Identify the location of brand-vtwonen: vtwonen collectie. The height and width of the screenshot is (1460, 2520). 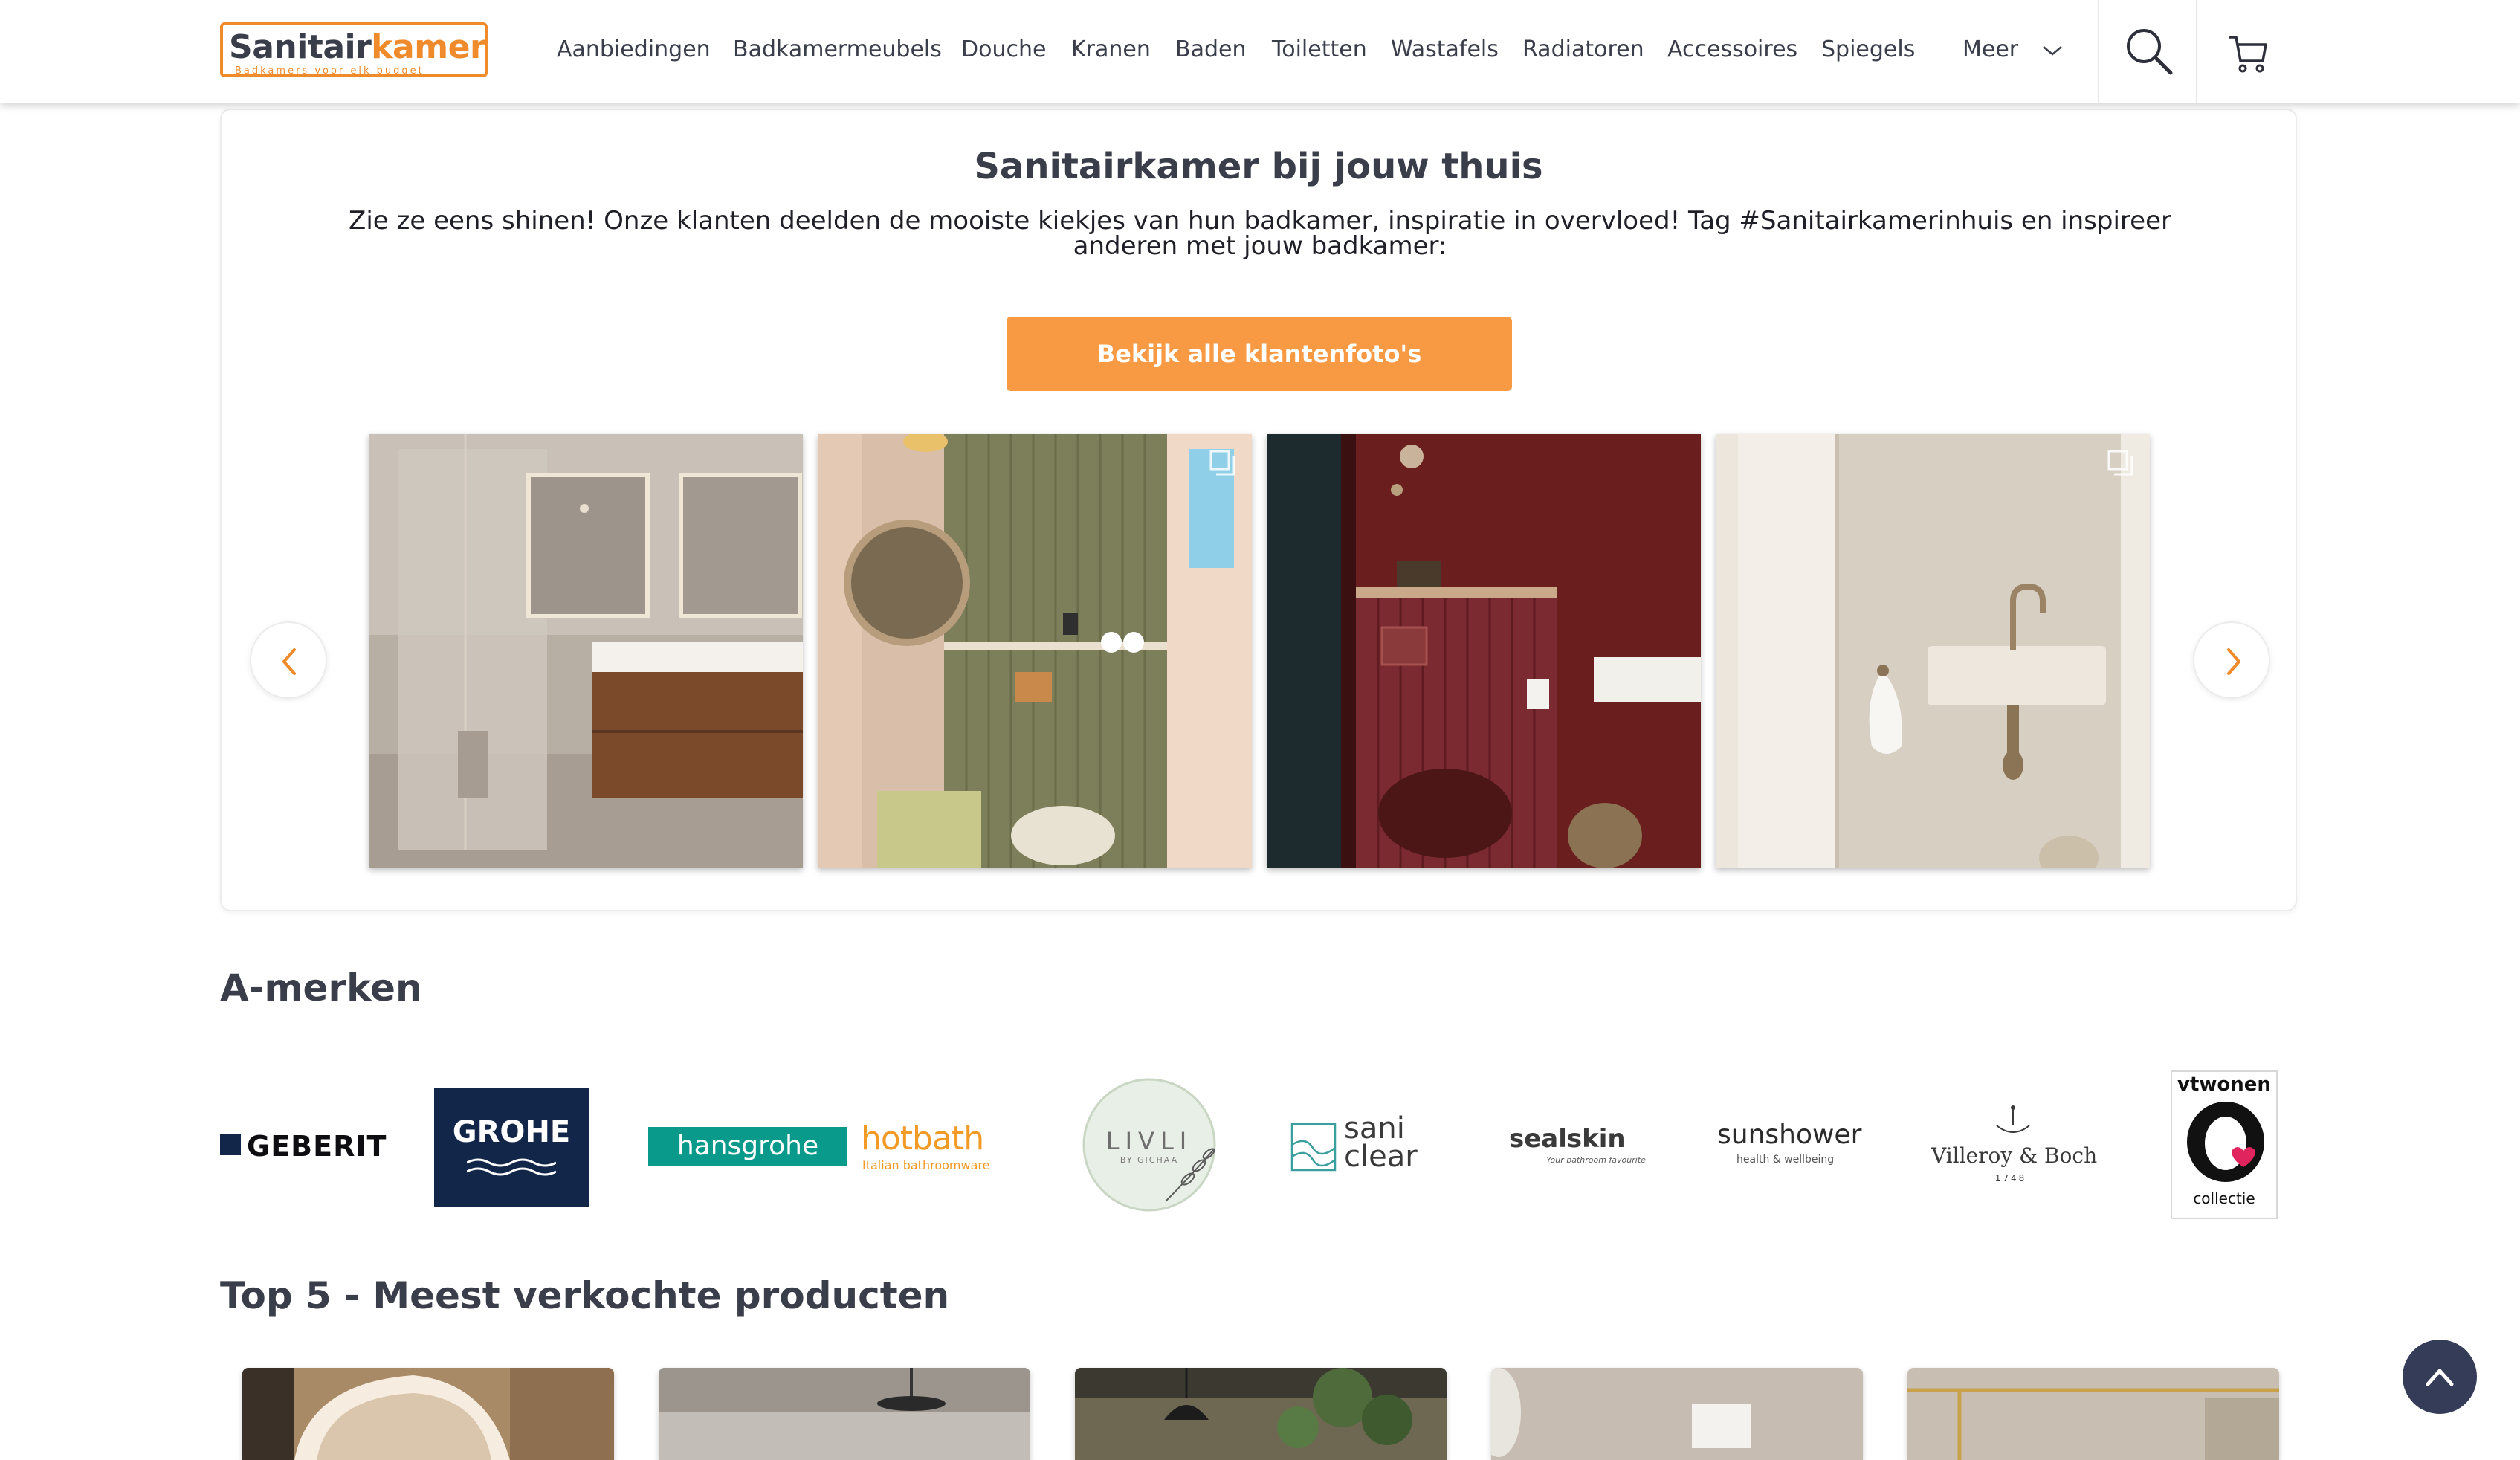
(2225, 1144).